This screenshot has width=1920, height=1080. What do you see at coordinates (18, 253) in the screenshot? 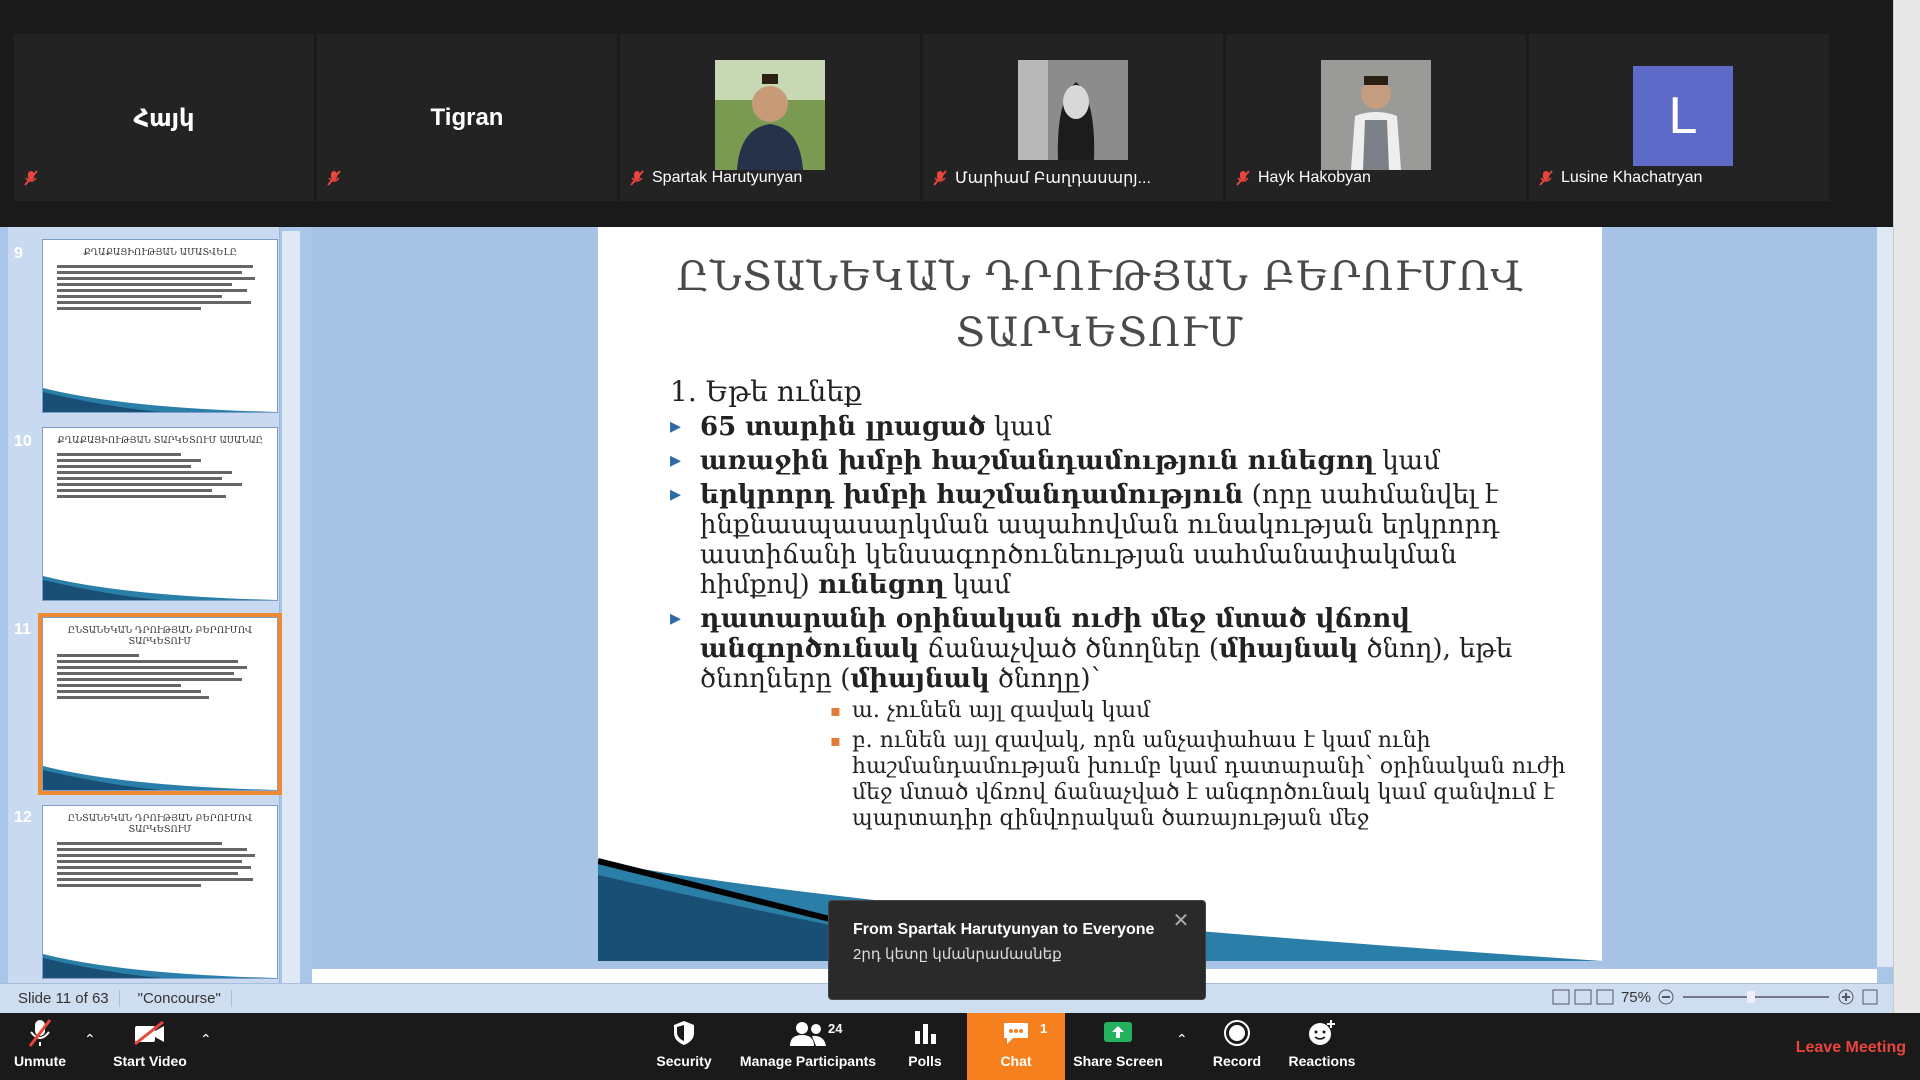
I see `thumbnail-number: 9` at bounding box center [18, 253].